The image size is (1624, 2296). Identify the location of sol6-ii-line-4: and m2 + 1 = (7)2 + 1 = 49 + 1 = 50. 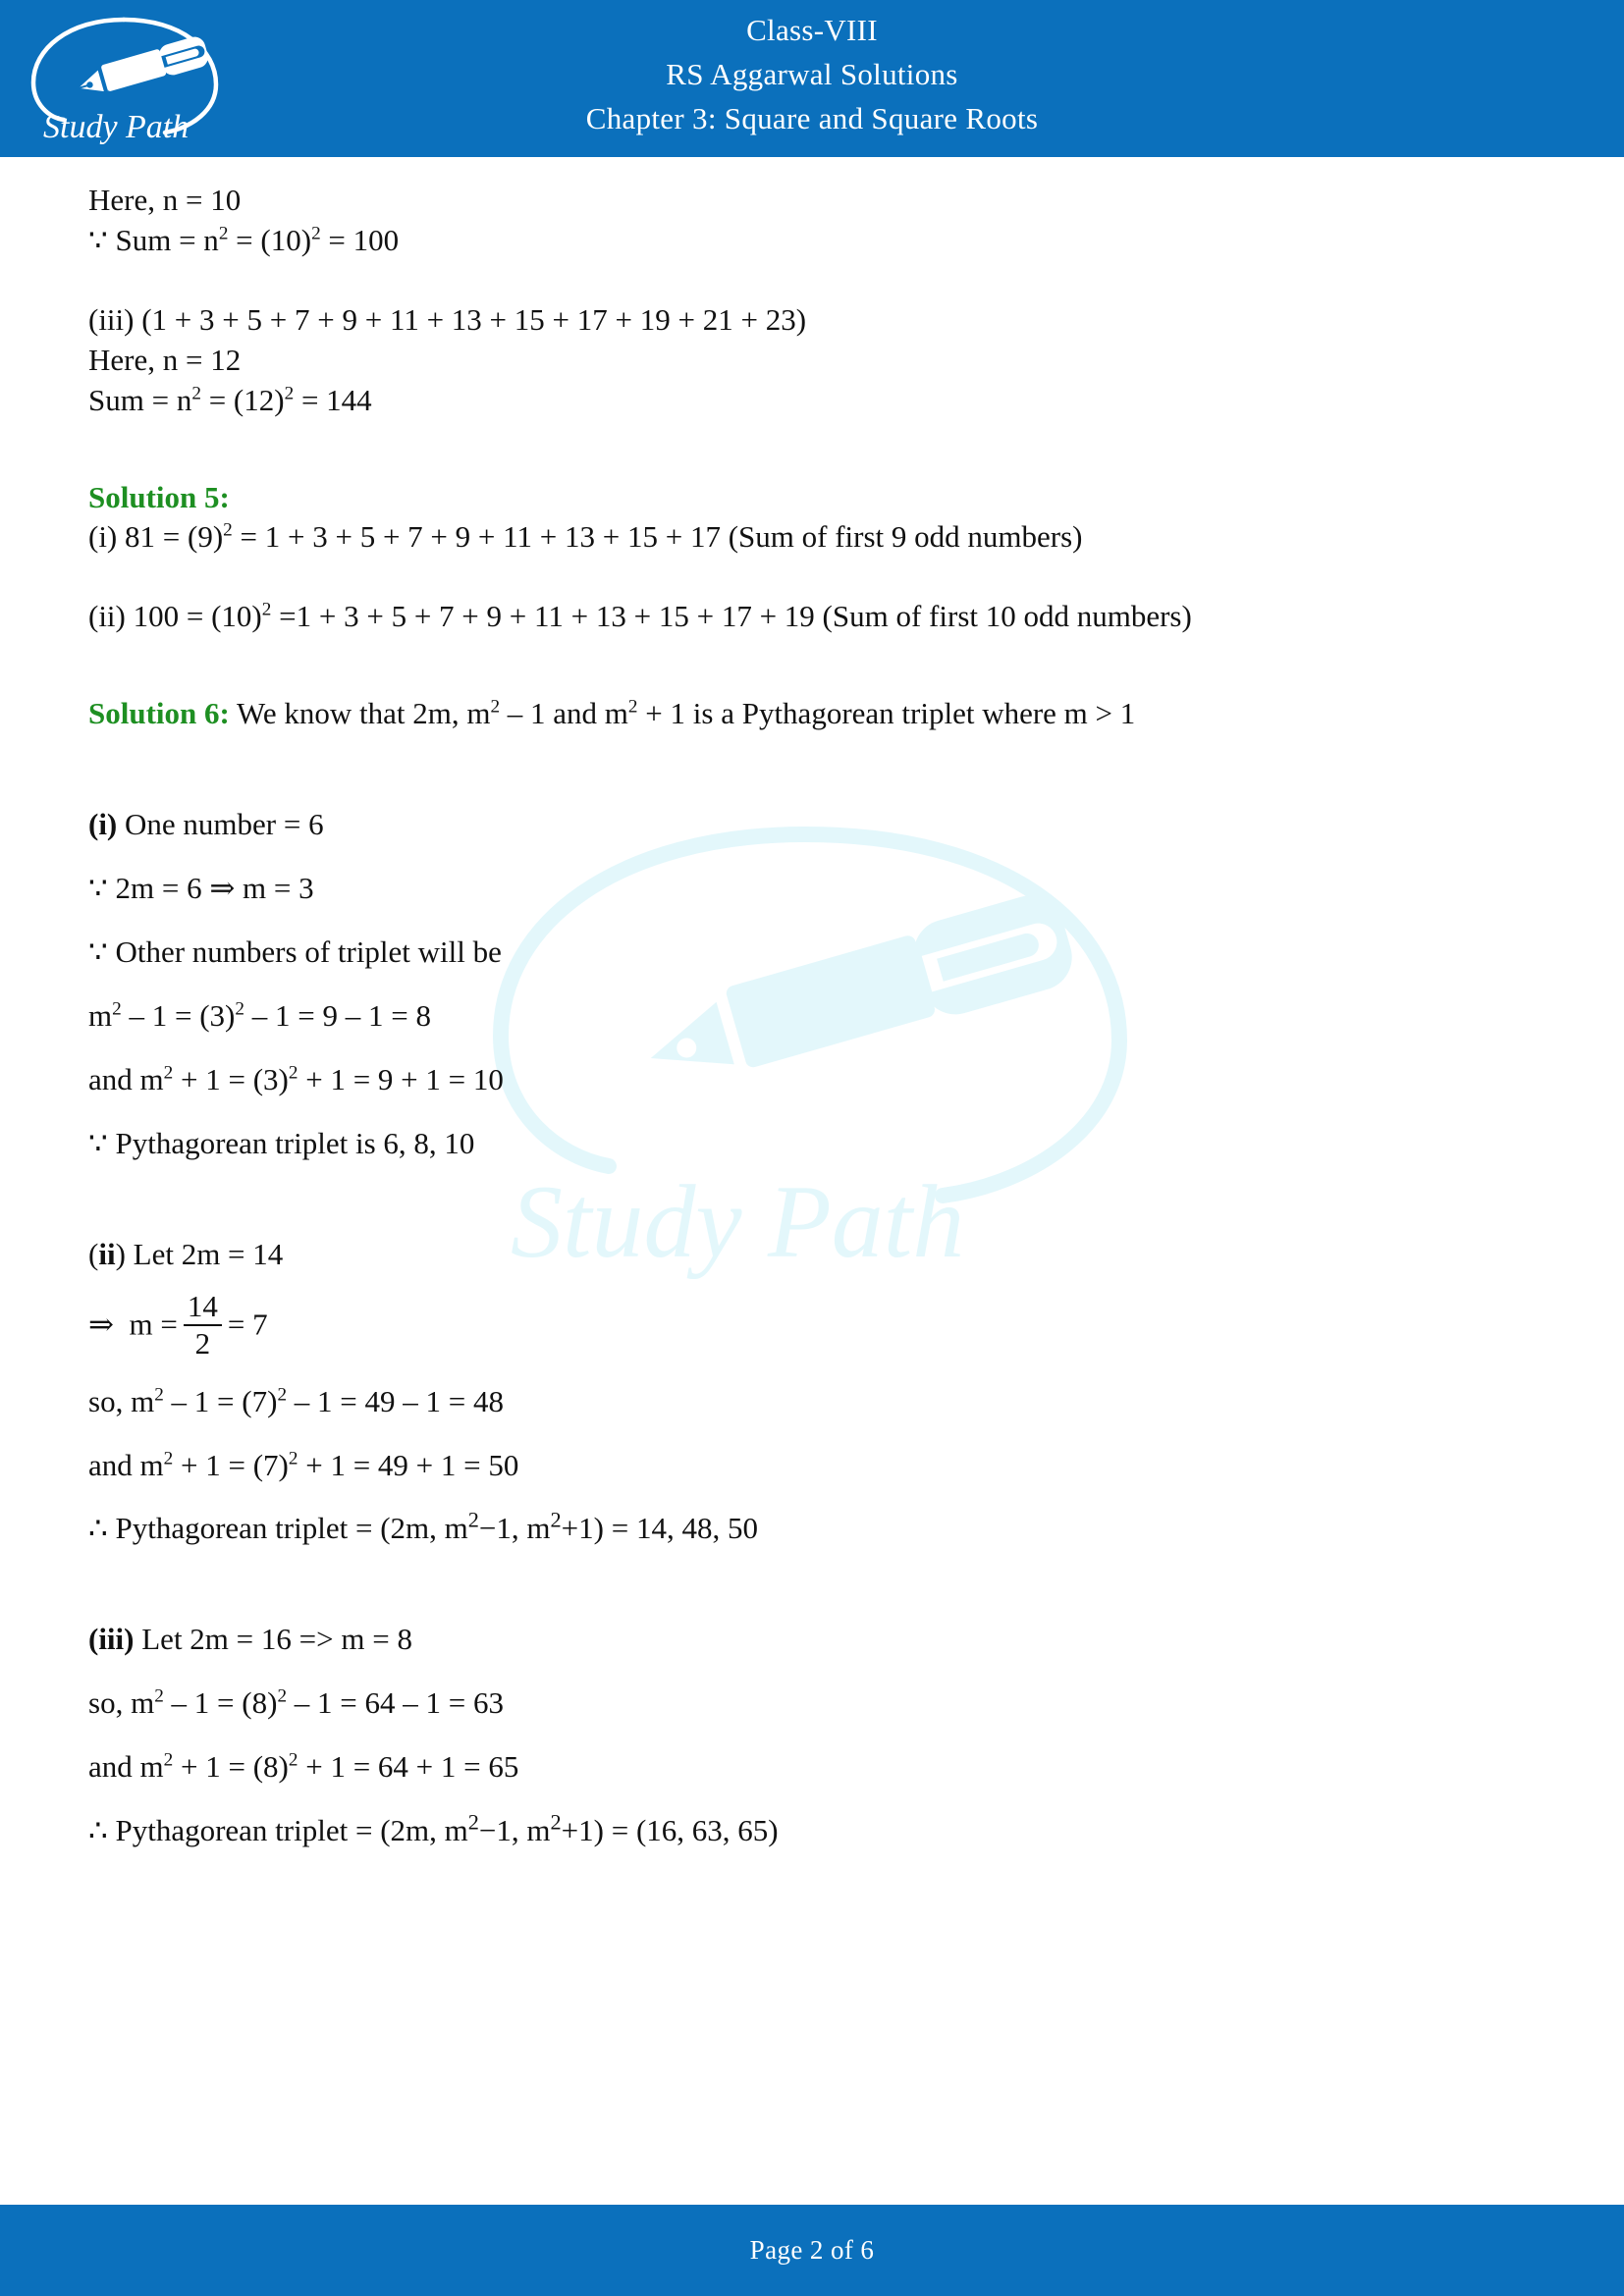
(816, 1466).